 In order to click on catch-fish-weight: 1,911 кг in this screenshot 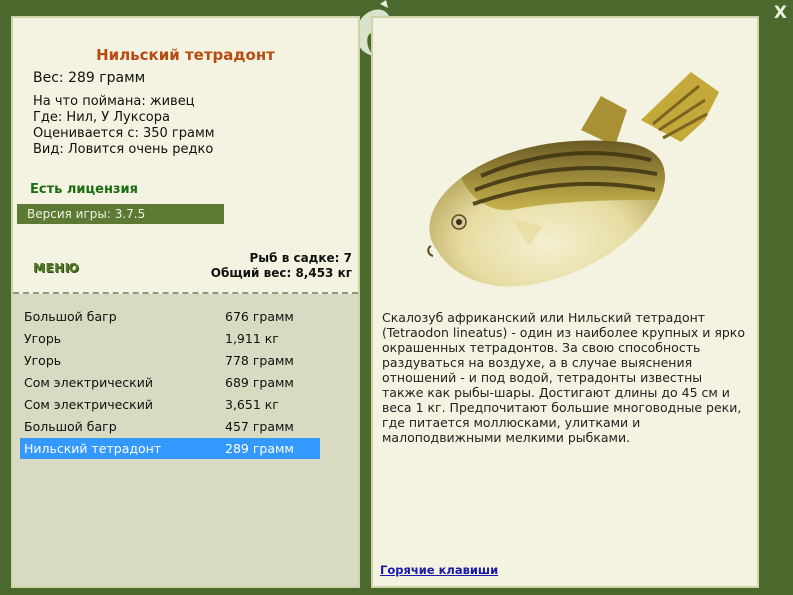, I will do `click(252, 338)`.